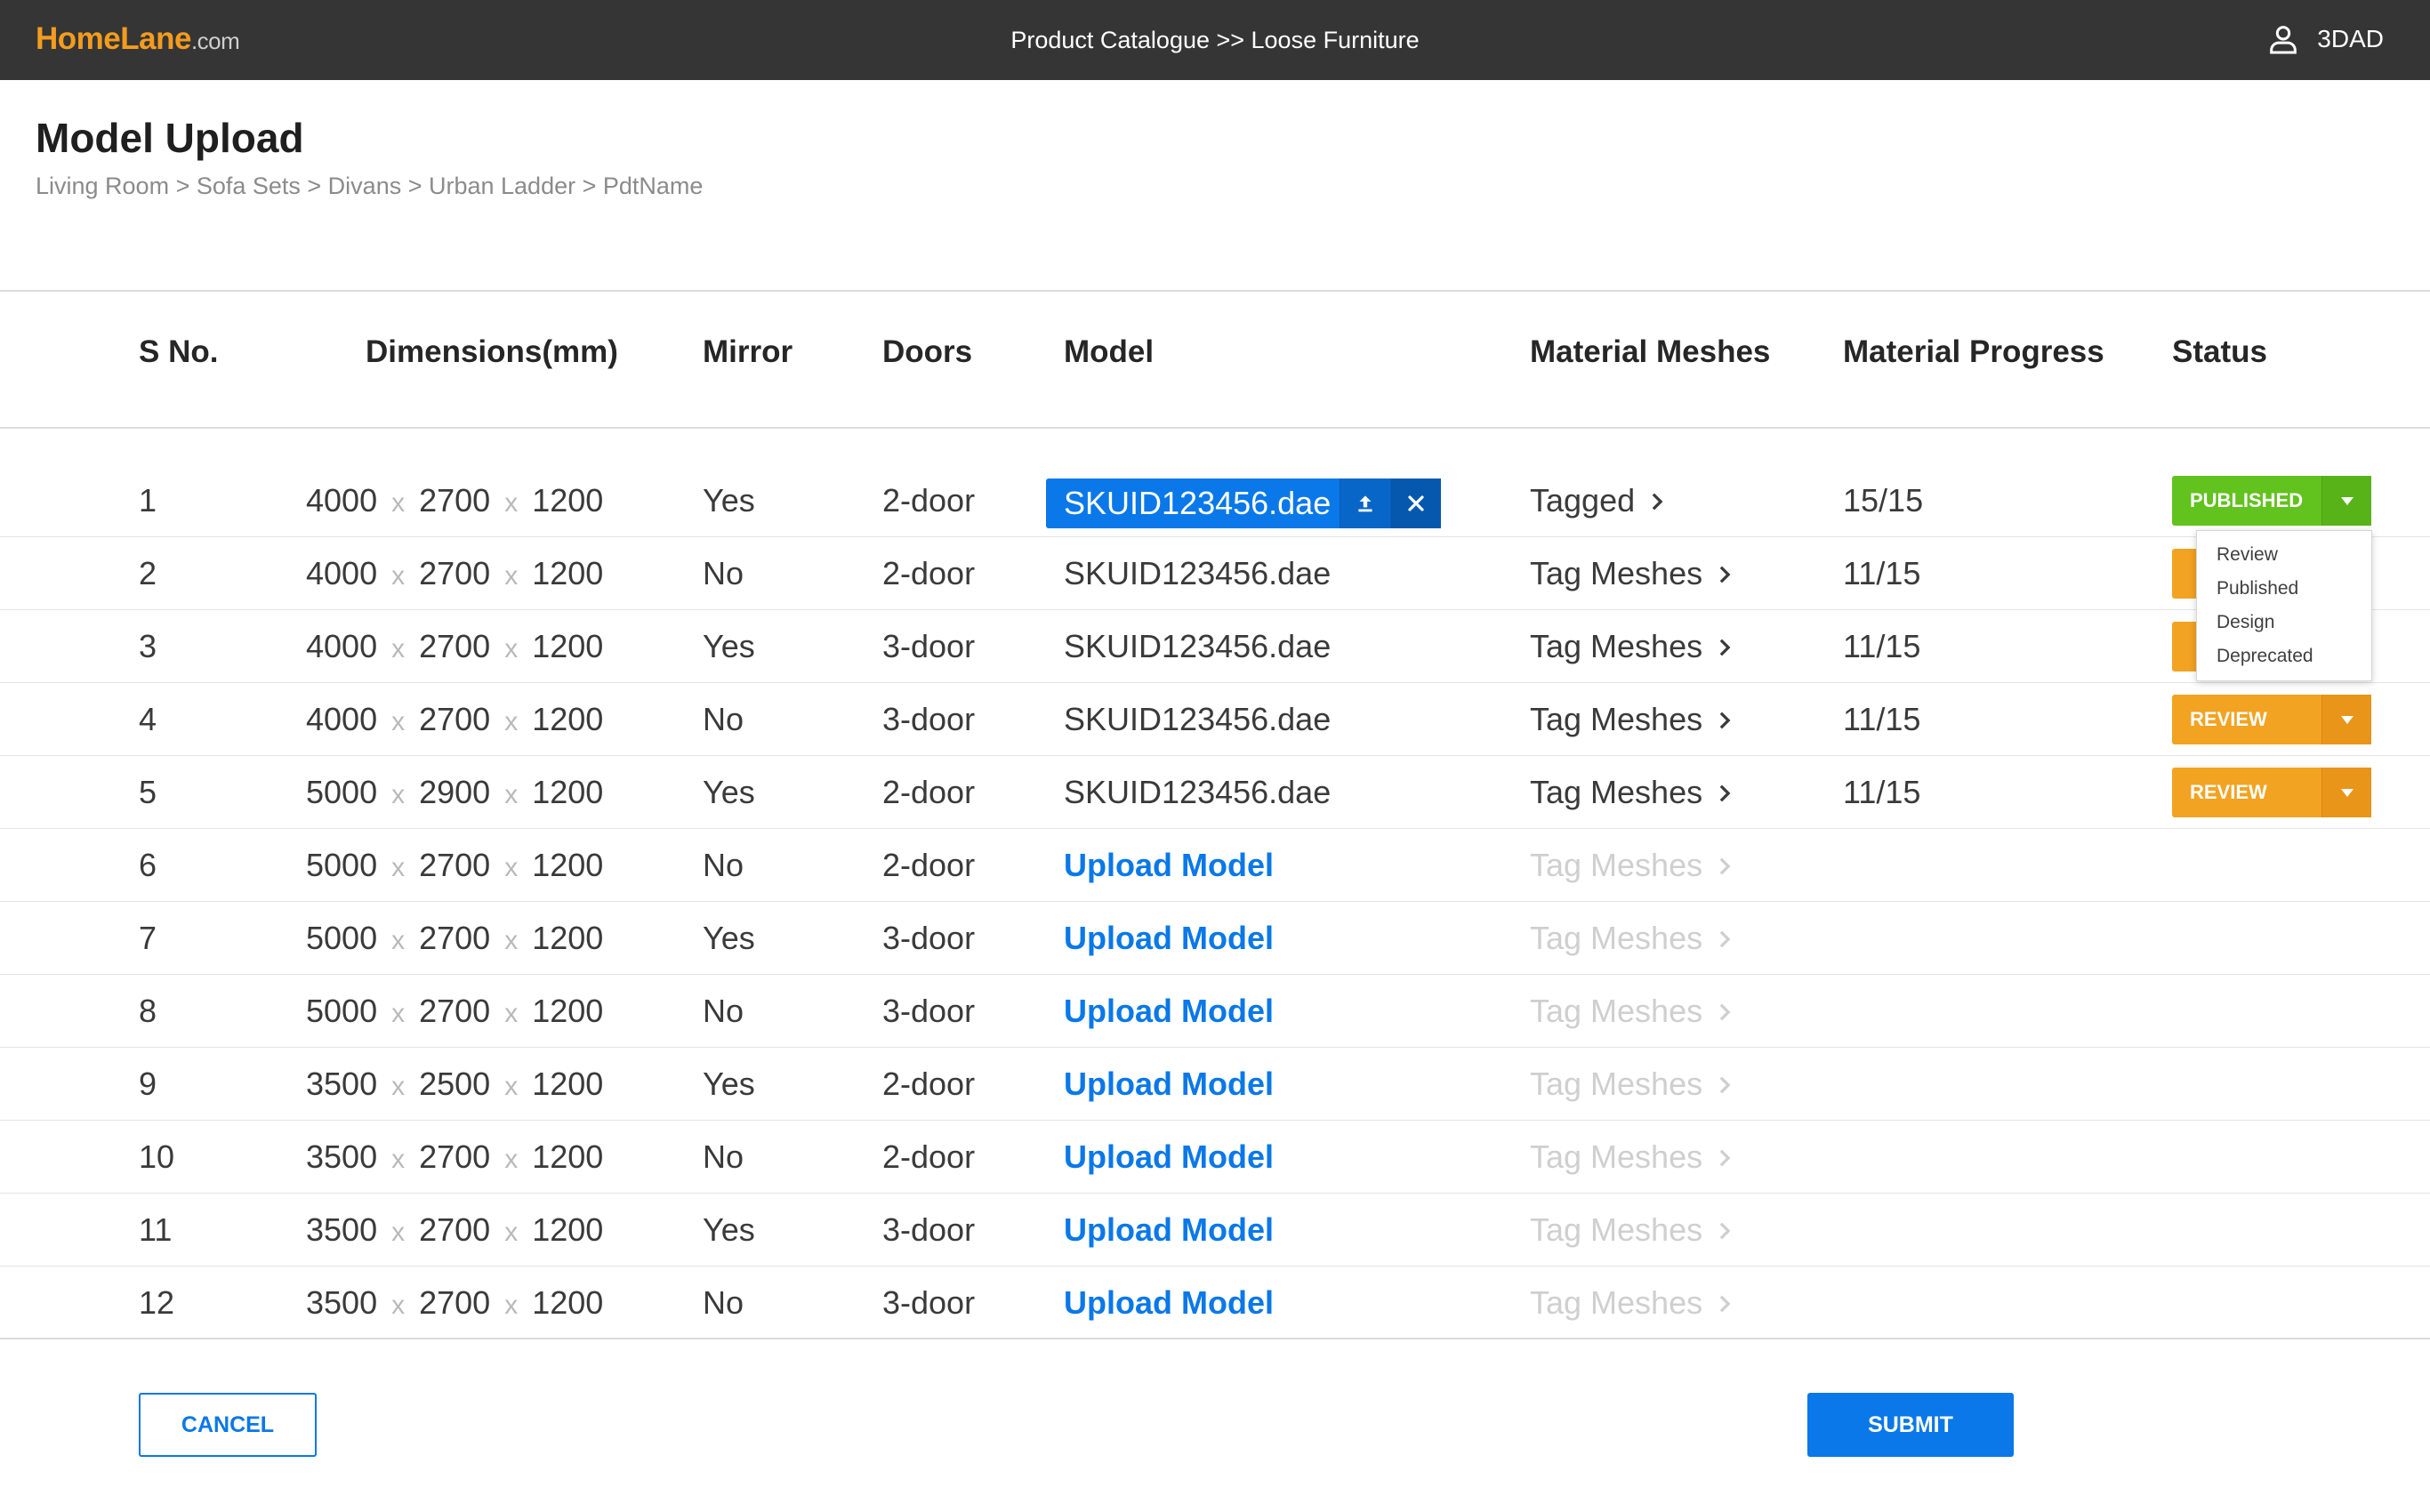 Image resolution: width=2430 pixels, height=1512 pixels. I want to click on status-option-deprecated: Deprecated, so click(2284, 656).